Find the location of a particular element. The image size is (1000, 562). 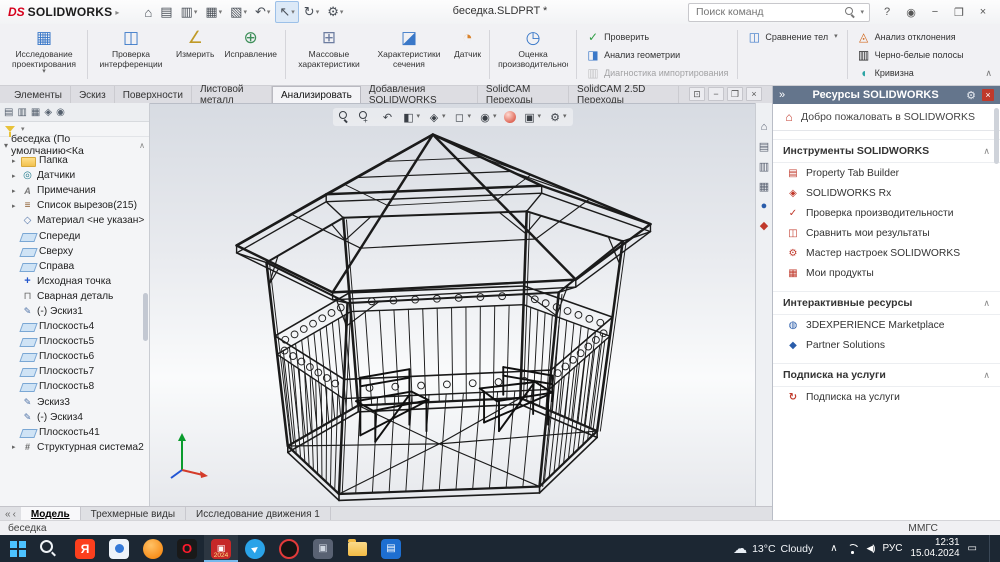

custom-properties-icon: ◆ is located at coordinates (764, 225).